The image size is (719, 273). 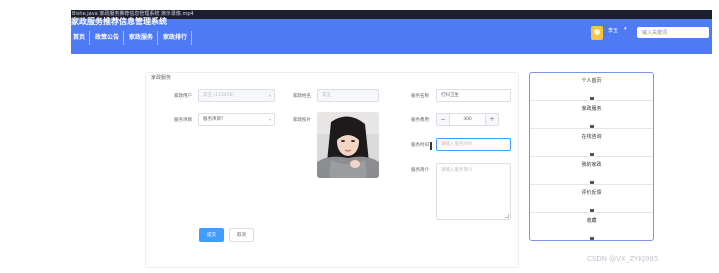 I want to click on user-label: 家政用户, so click(x=183, y=96).